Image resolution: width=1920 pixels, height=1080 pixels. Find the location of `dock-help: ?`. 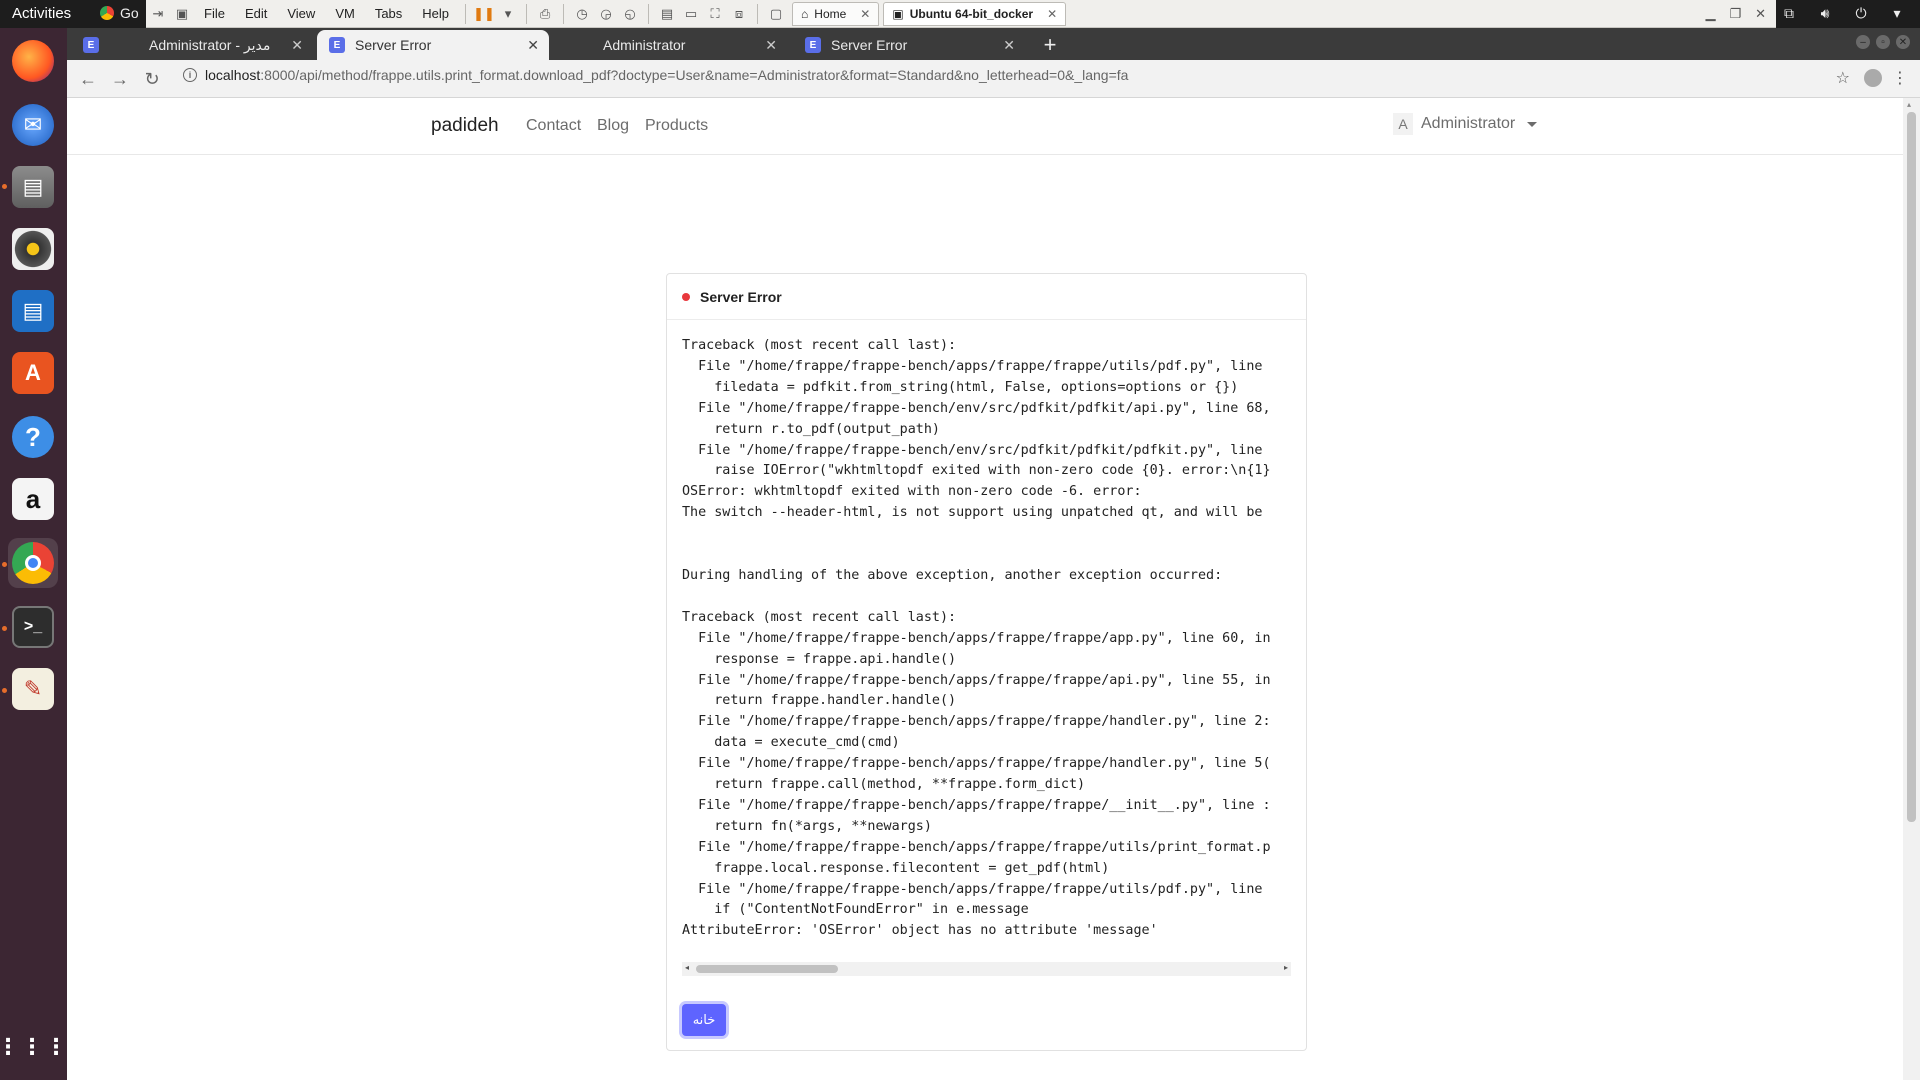

dock-help: ? is located at coordinates (33, 437).